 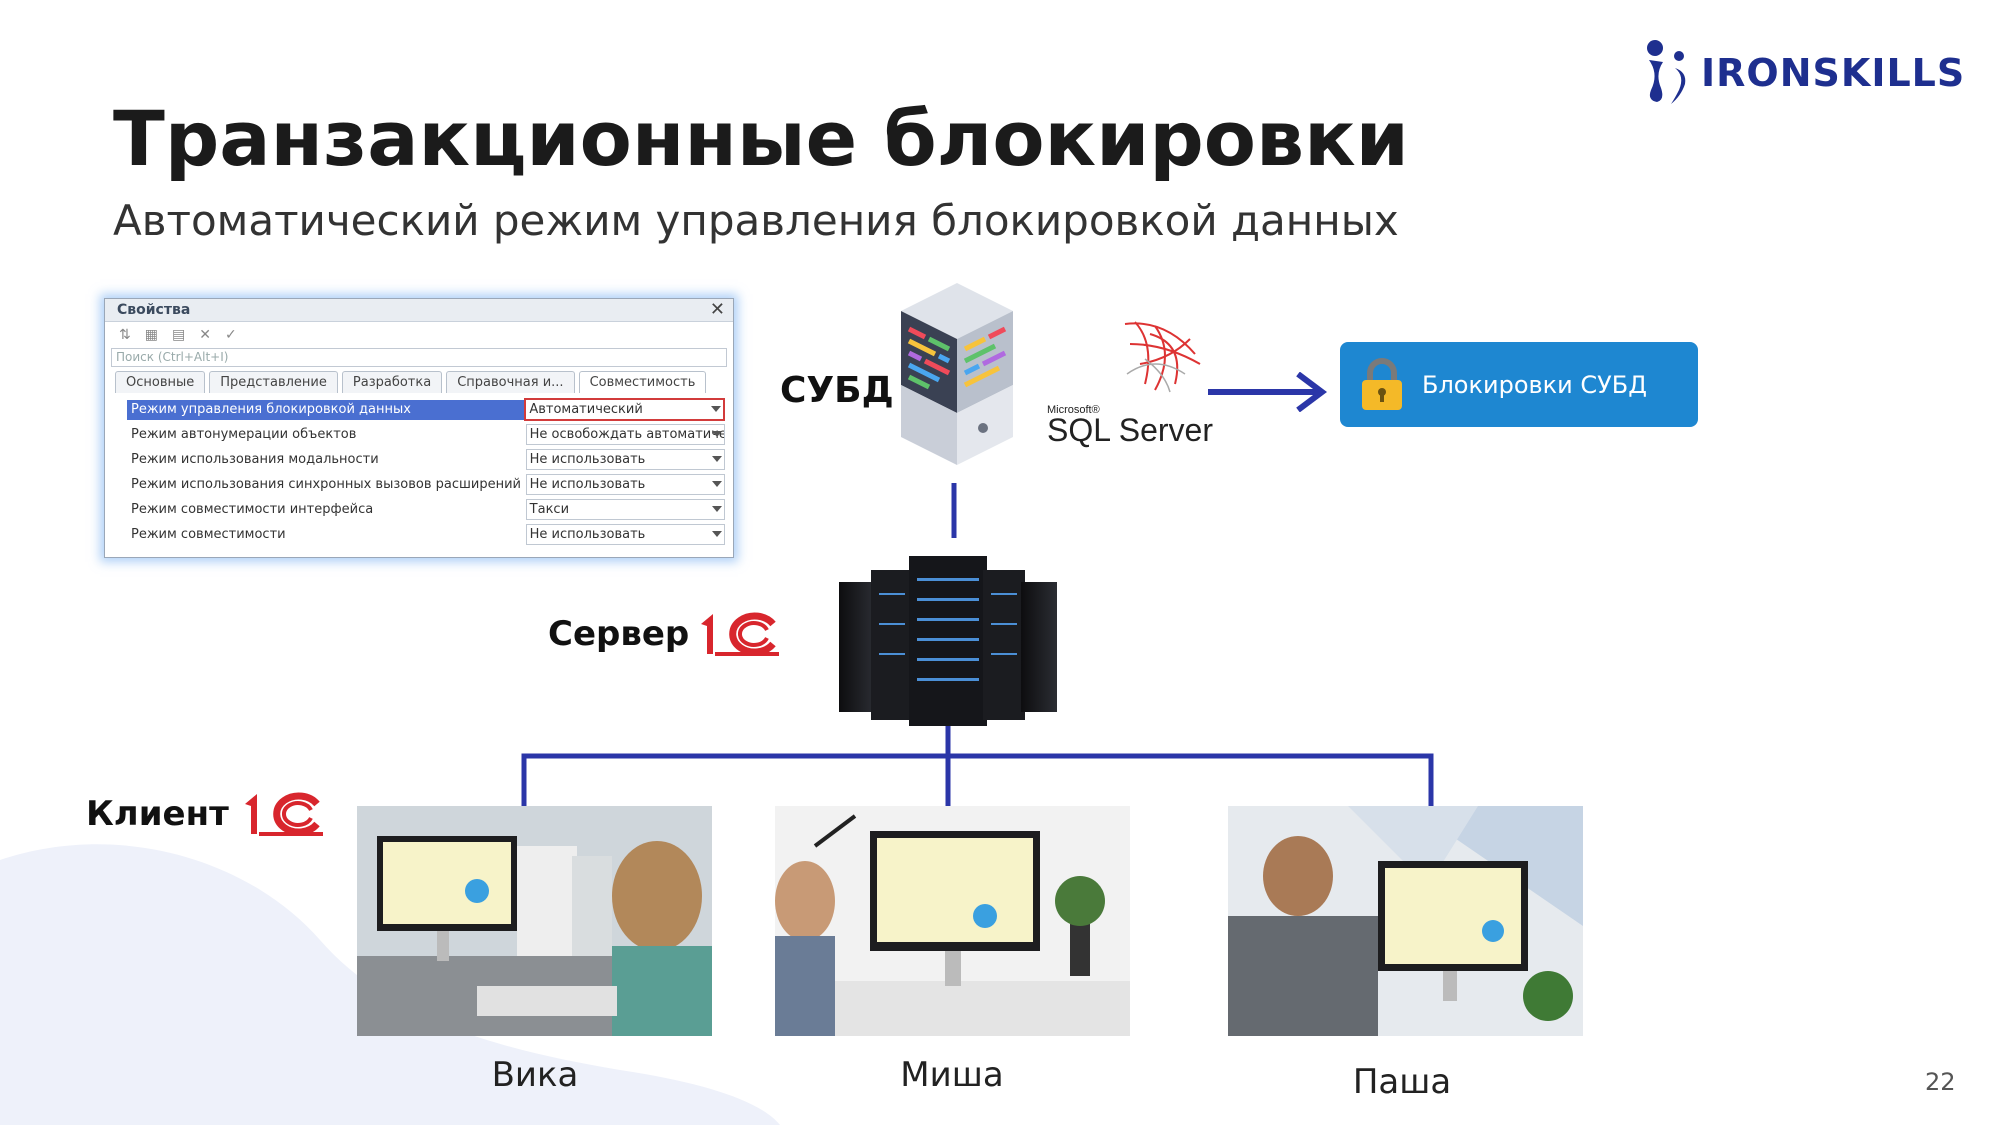 I want to click on user-name: Вика, so click(x=535, y=1075).